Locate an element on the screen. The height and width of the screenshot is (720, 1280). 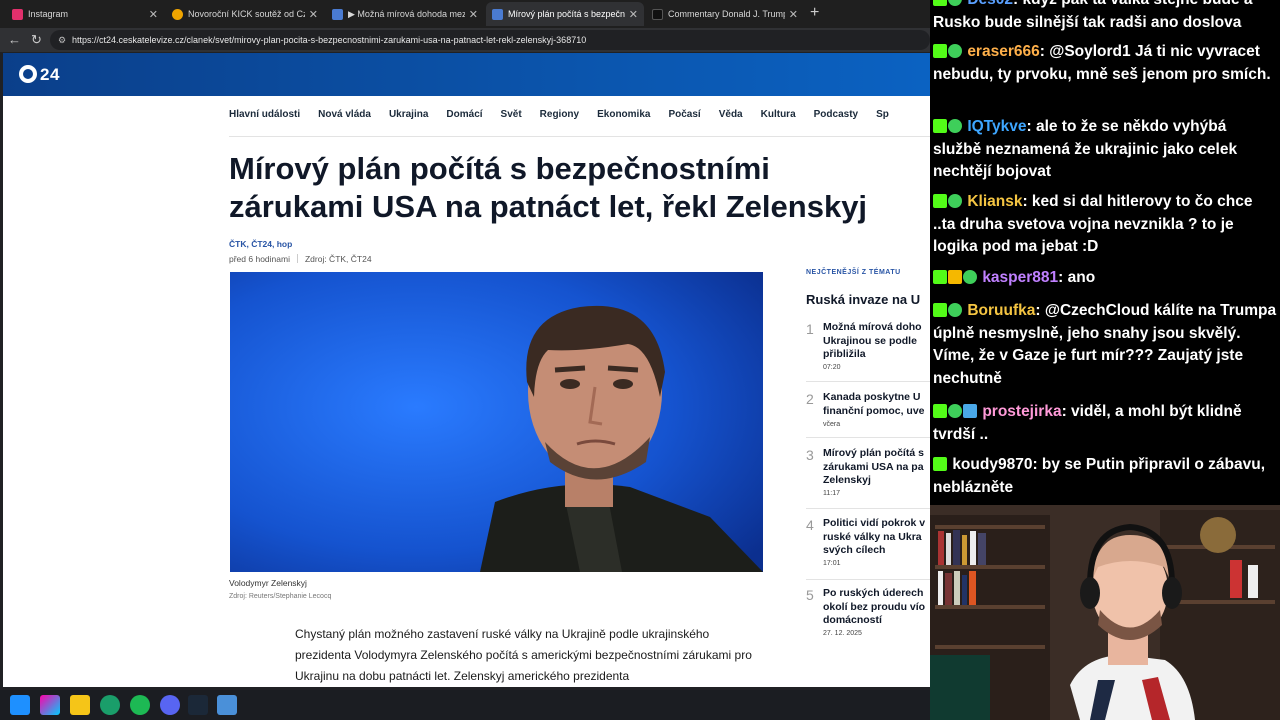
tab-youtube: ▶ Možná mírová dohoda mezi Ru ✕ is located at coordinates (405, 14).